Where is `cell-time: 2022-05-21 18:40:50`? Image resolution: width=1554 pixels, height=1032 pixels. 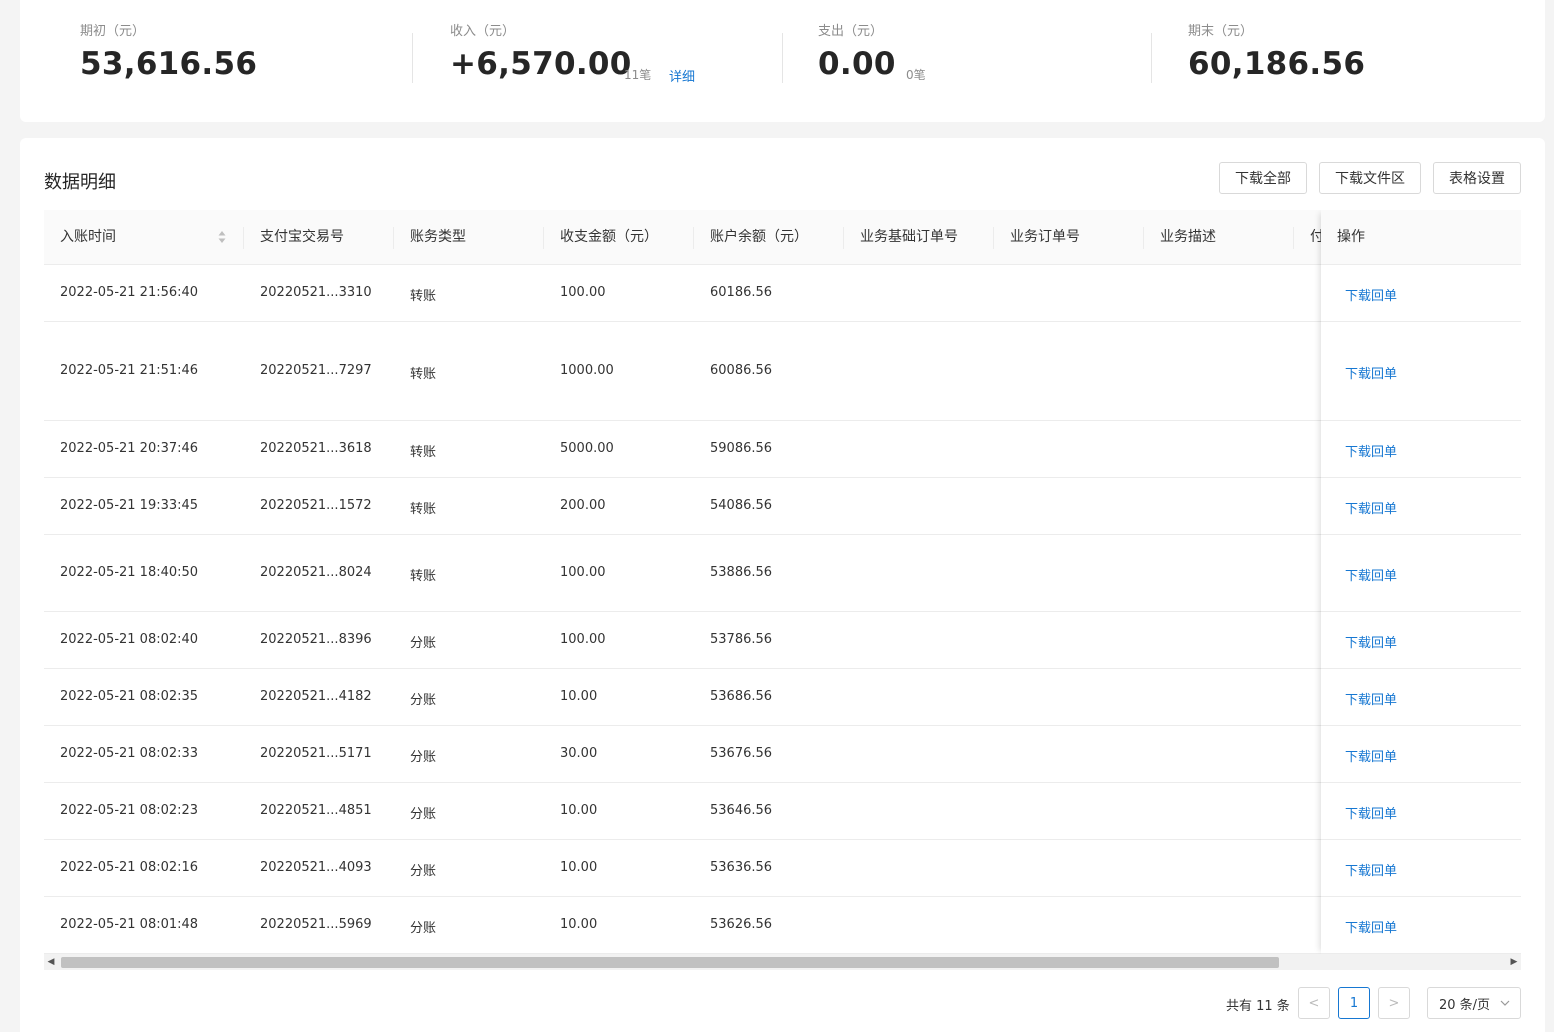
cell-time: 2022-05-21 18:40:50 is located at coordinates (129, 572).